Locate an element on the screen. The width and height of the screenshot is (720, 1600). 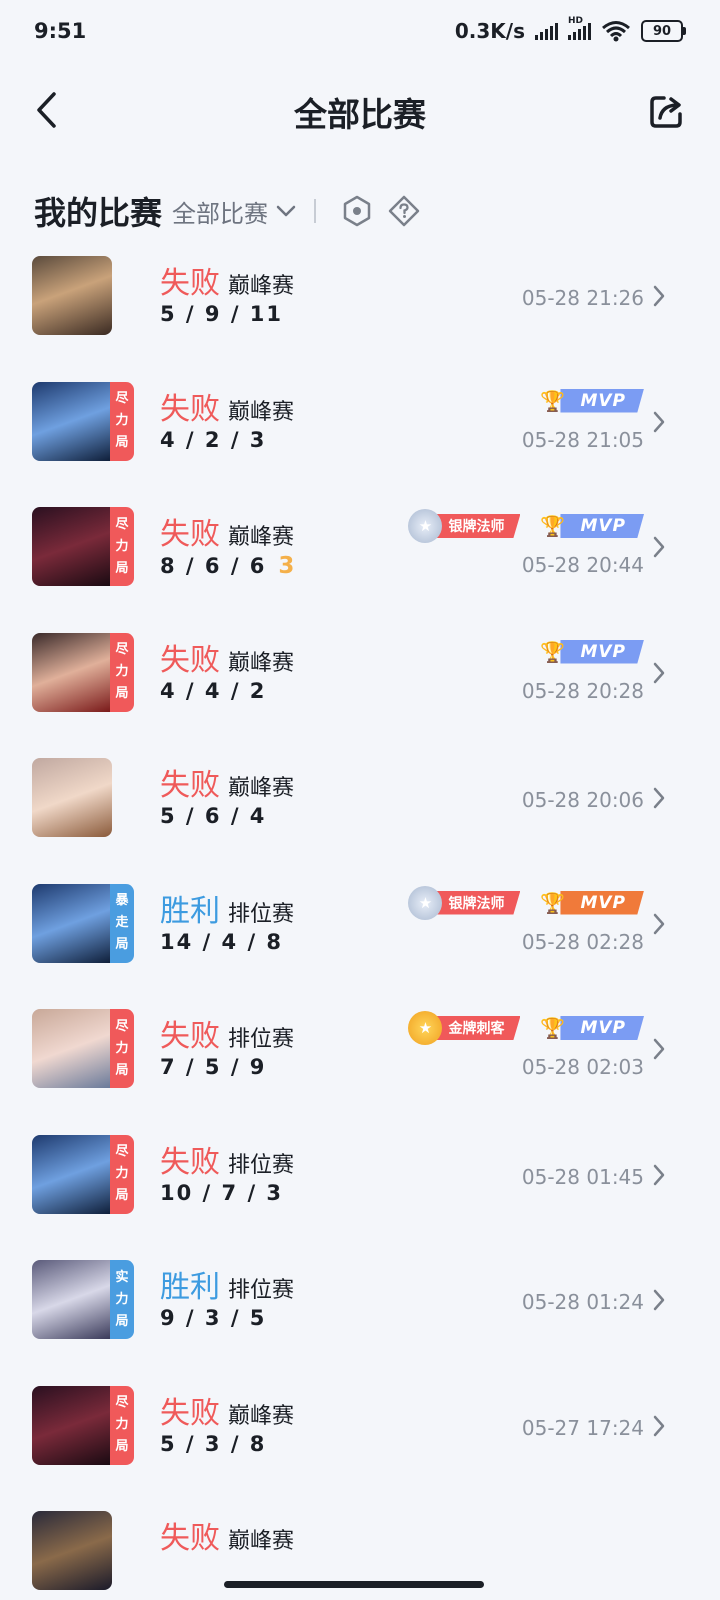
match-filter-dropdown: 全部比赛 is located at coordinates (234, 211).